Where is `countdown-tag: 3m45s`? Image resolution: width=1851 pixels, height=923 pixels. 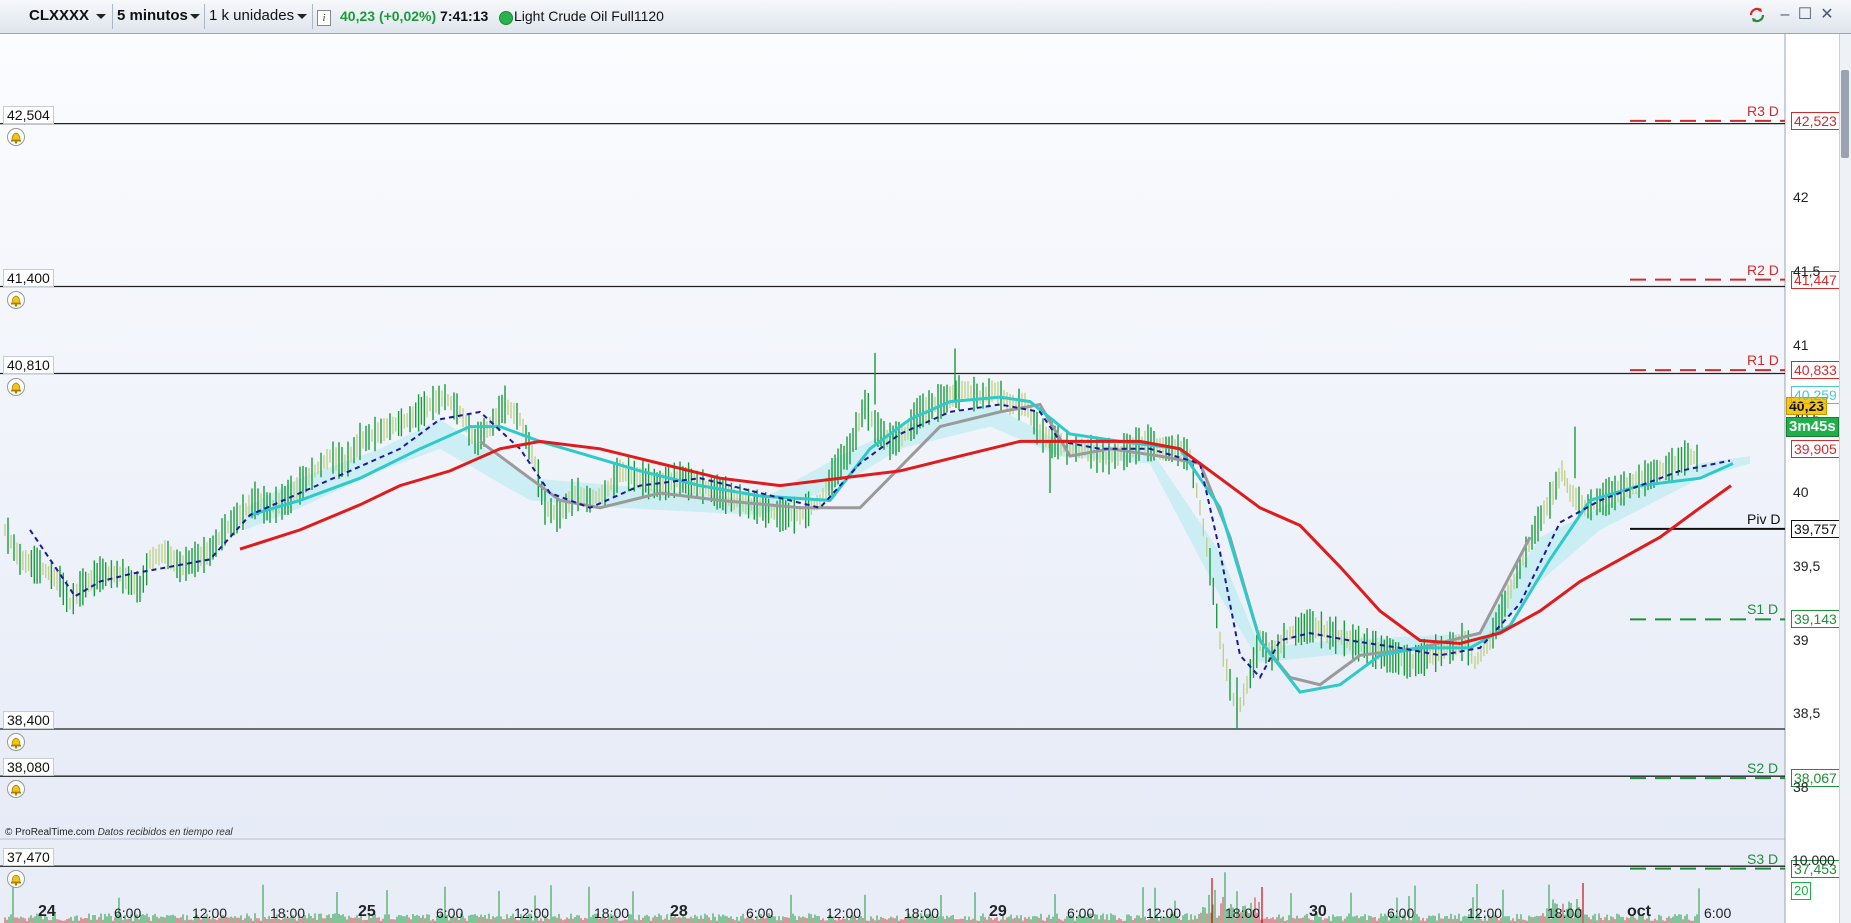 countdown-tag: 3m45s is located at coordinates (1812, 427).